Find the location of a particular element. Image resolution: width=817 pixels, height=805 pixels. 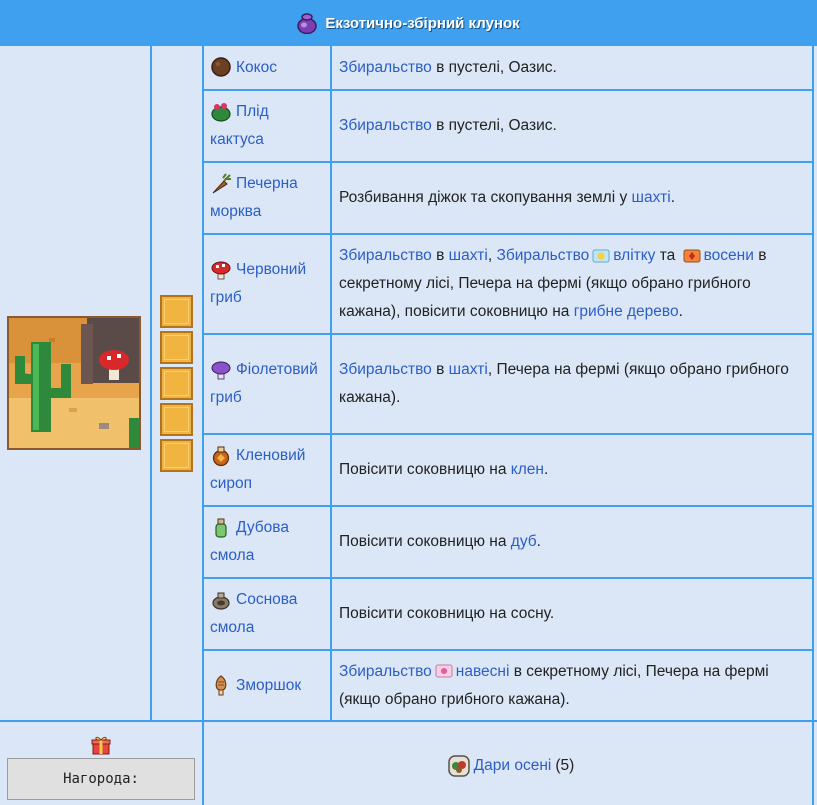

source-link: дуб is located at coordinates (524, 541).